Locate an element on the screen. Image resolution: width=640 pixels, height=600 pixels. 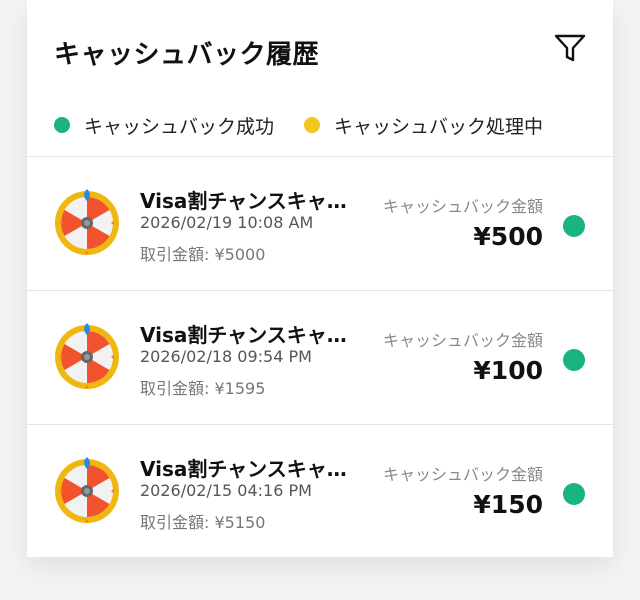
filter-icon is located at coordinates (570, 48).